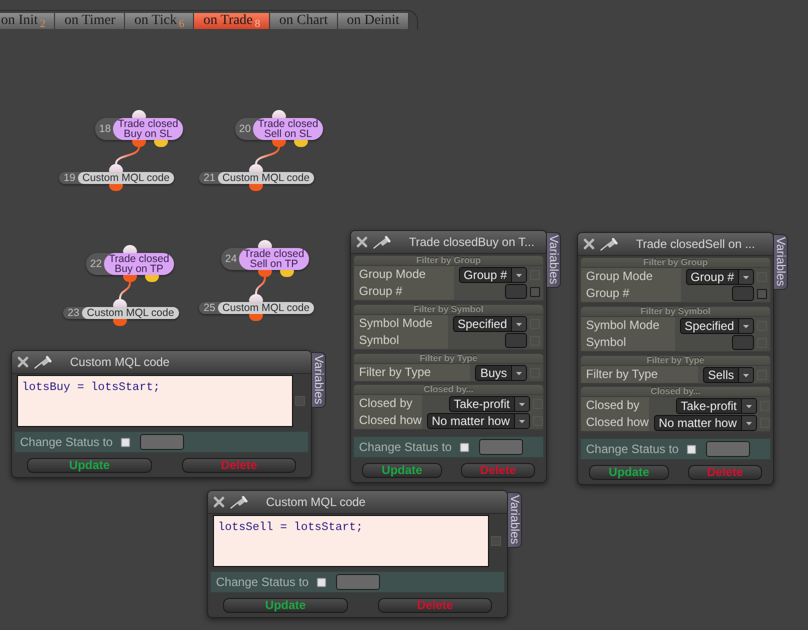 The width and height of the screenshot is (808, 630). Describe the element at coordinates (148, 129) in the screenshot. I see `node-title: Trade closed Buy on SL` at that location.